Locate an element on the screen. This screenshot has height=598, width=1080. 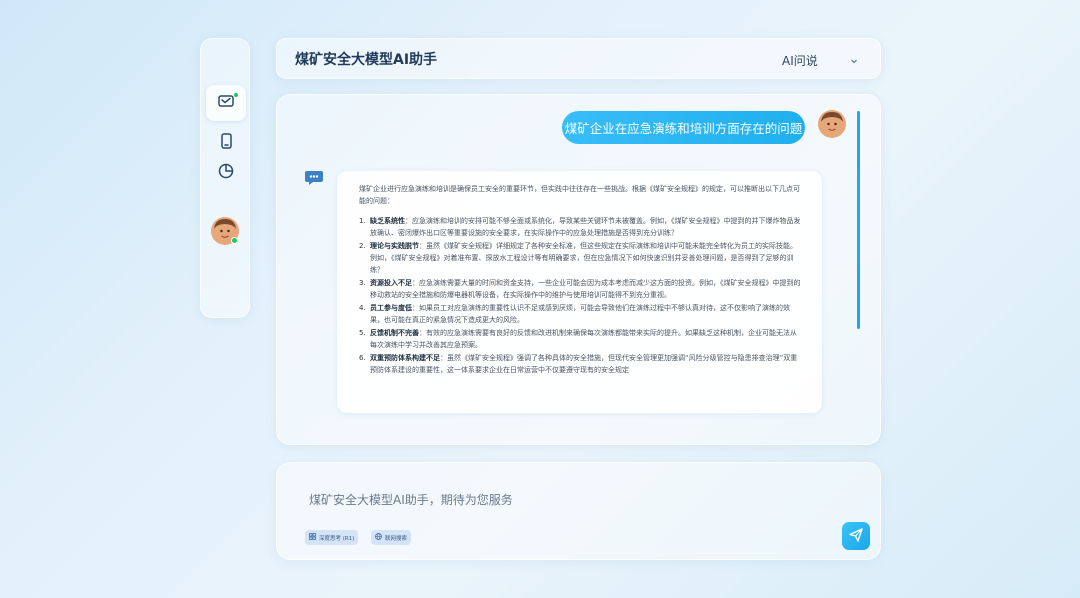
sidebar-item-chat is located at coordinates (226, 103).